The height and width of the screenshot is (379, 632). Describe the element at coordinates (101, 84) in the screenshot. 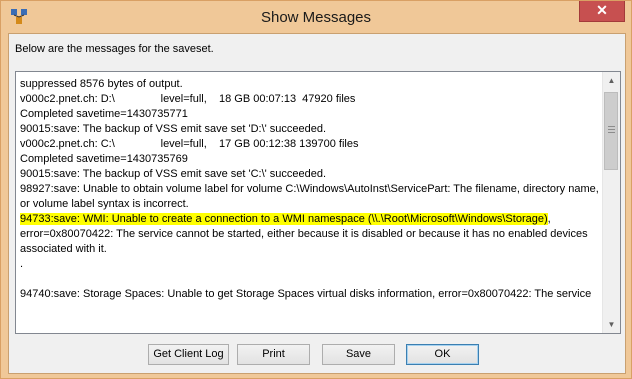

I see `message-text: suppressed 8576 bytes of output.` at that location.